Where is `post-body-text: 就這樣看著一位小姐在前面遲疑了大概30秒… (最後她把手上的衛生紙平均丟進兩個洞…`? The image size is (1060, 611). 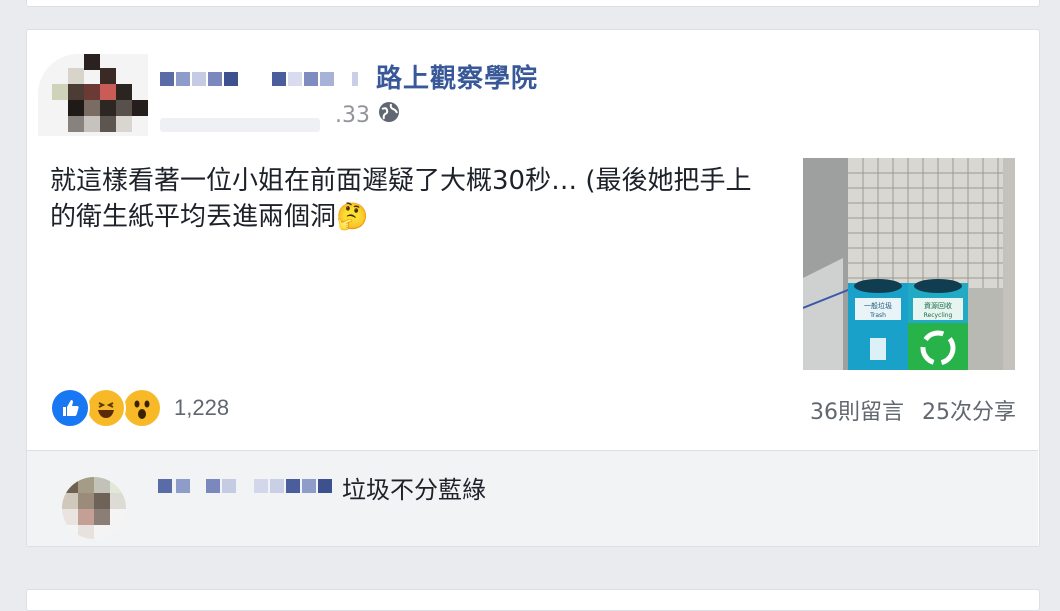
post-body-text: 就這樣看著一位小姐在前面遲疑了大概30秒… (最後她把手上的衛生紙平均丟進兩個洞… is located at coordinates (401, 199).